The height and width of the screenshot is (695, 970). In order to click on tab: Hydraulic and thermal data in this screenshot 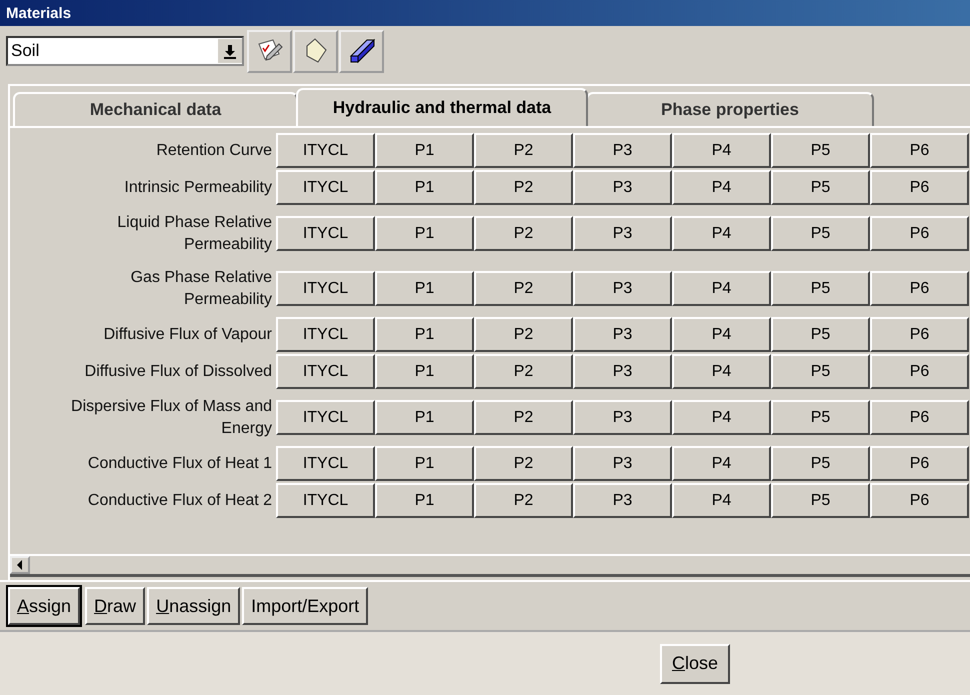, I will do `click(442, 107)`.